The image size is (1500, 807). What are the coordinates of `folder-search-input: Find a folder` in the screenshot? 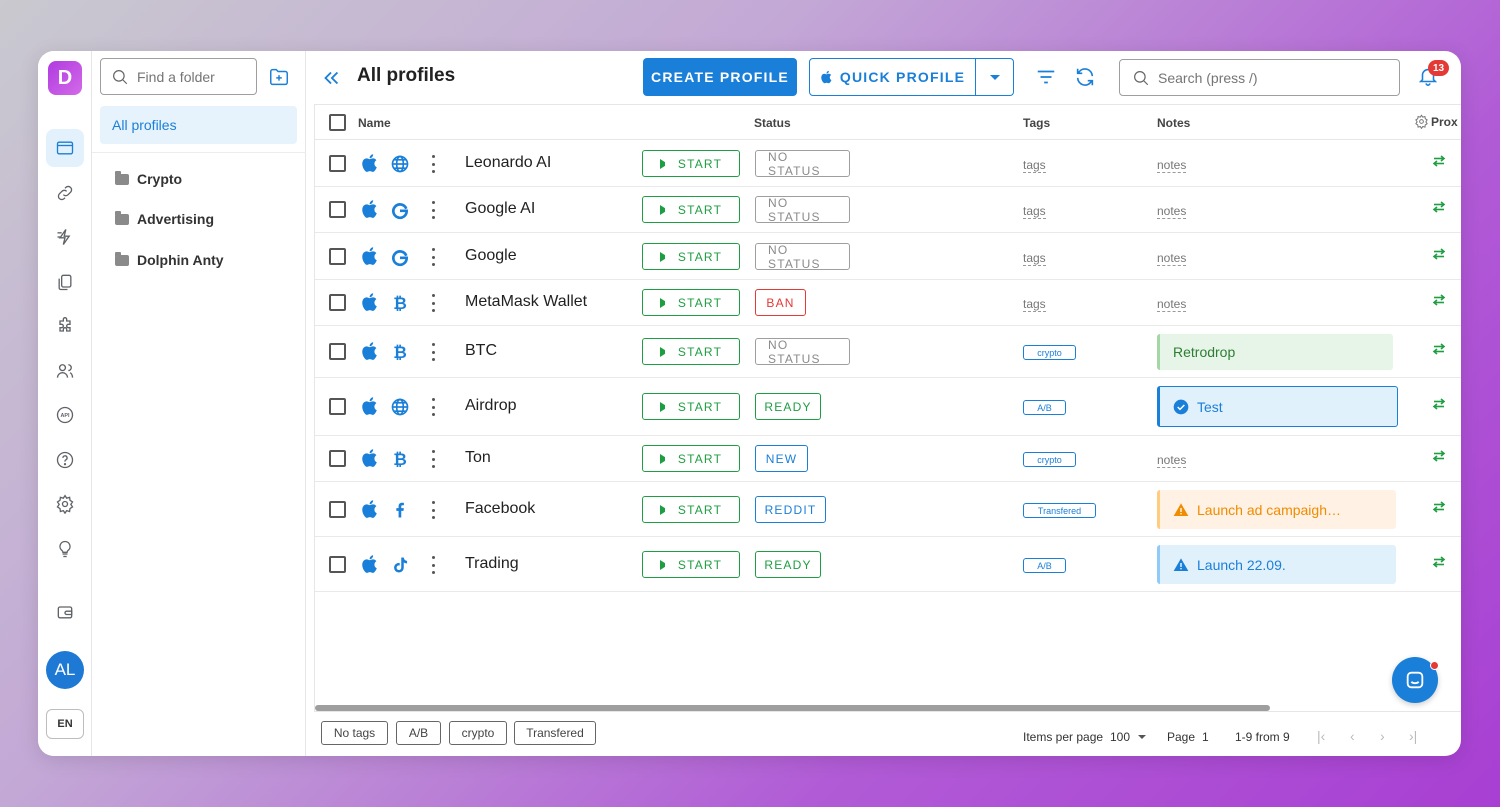 It's located at (178, 76).